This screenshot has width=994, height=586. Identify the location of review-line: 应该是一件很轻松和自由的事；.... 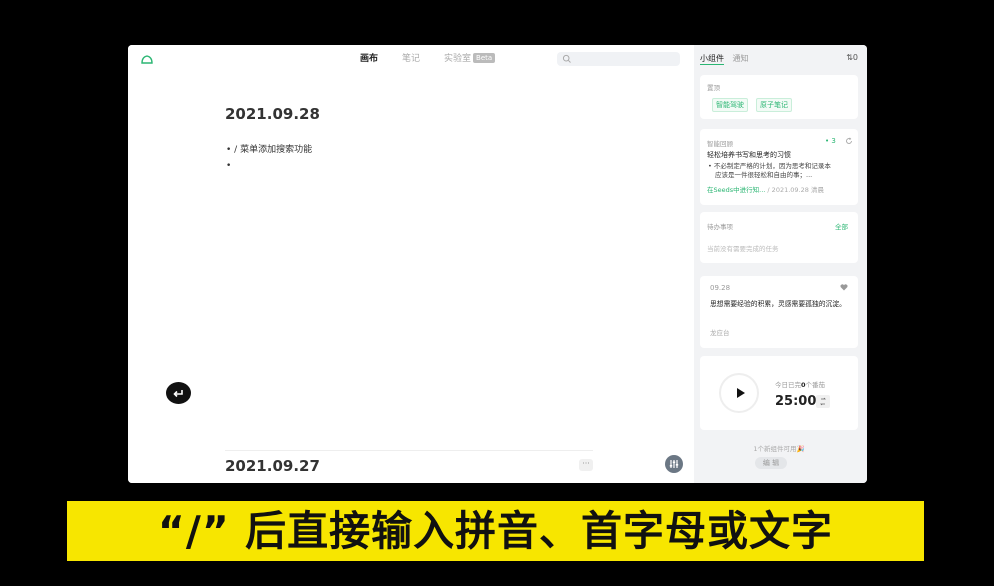
(764, 175).